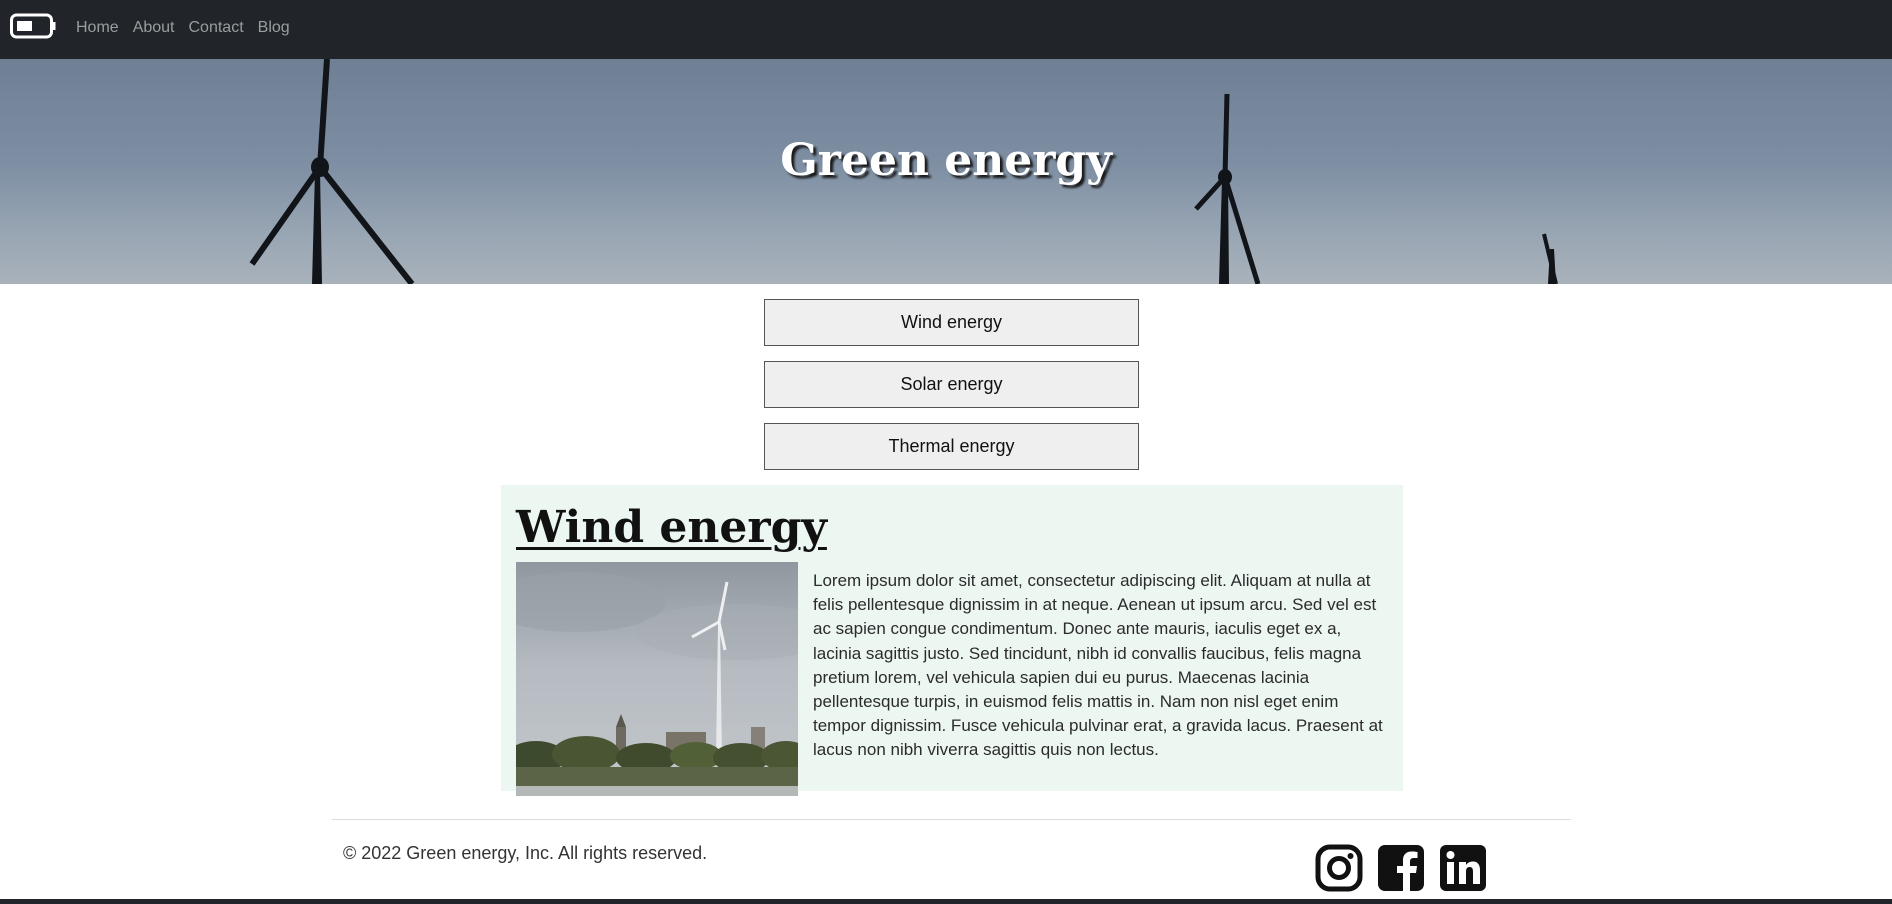  What do you see at coordinates (1401, 868) in the screenshot?
I see `facebook-icon` at bounding box center [1401, 868].